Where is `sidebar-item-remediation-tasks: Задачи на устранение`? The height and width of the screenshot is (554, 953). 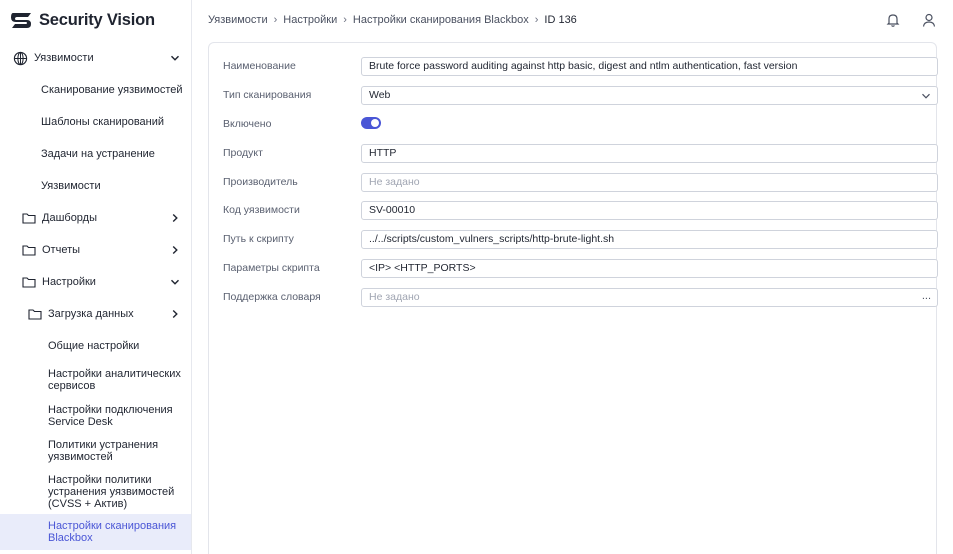
sidebar-item-remediation-tasks: Задачи на устранение is located at coordinates (95, 154).